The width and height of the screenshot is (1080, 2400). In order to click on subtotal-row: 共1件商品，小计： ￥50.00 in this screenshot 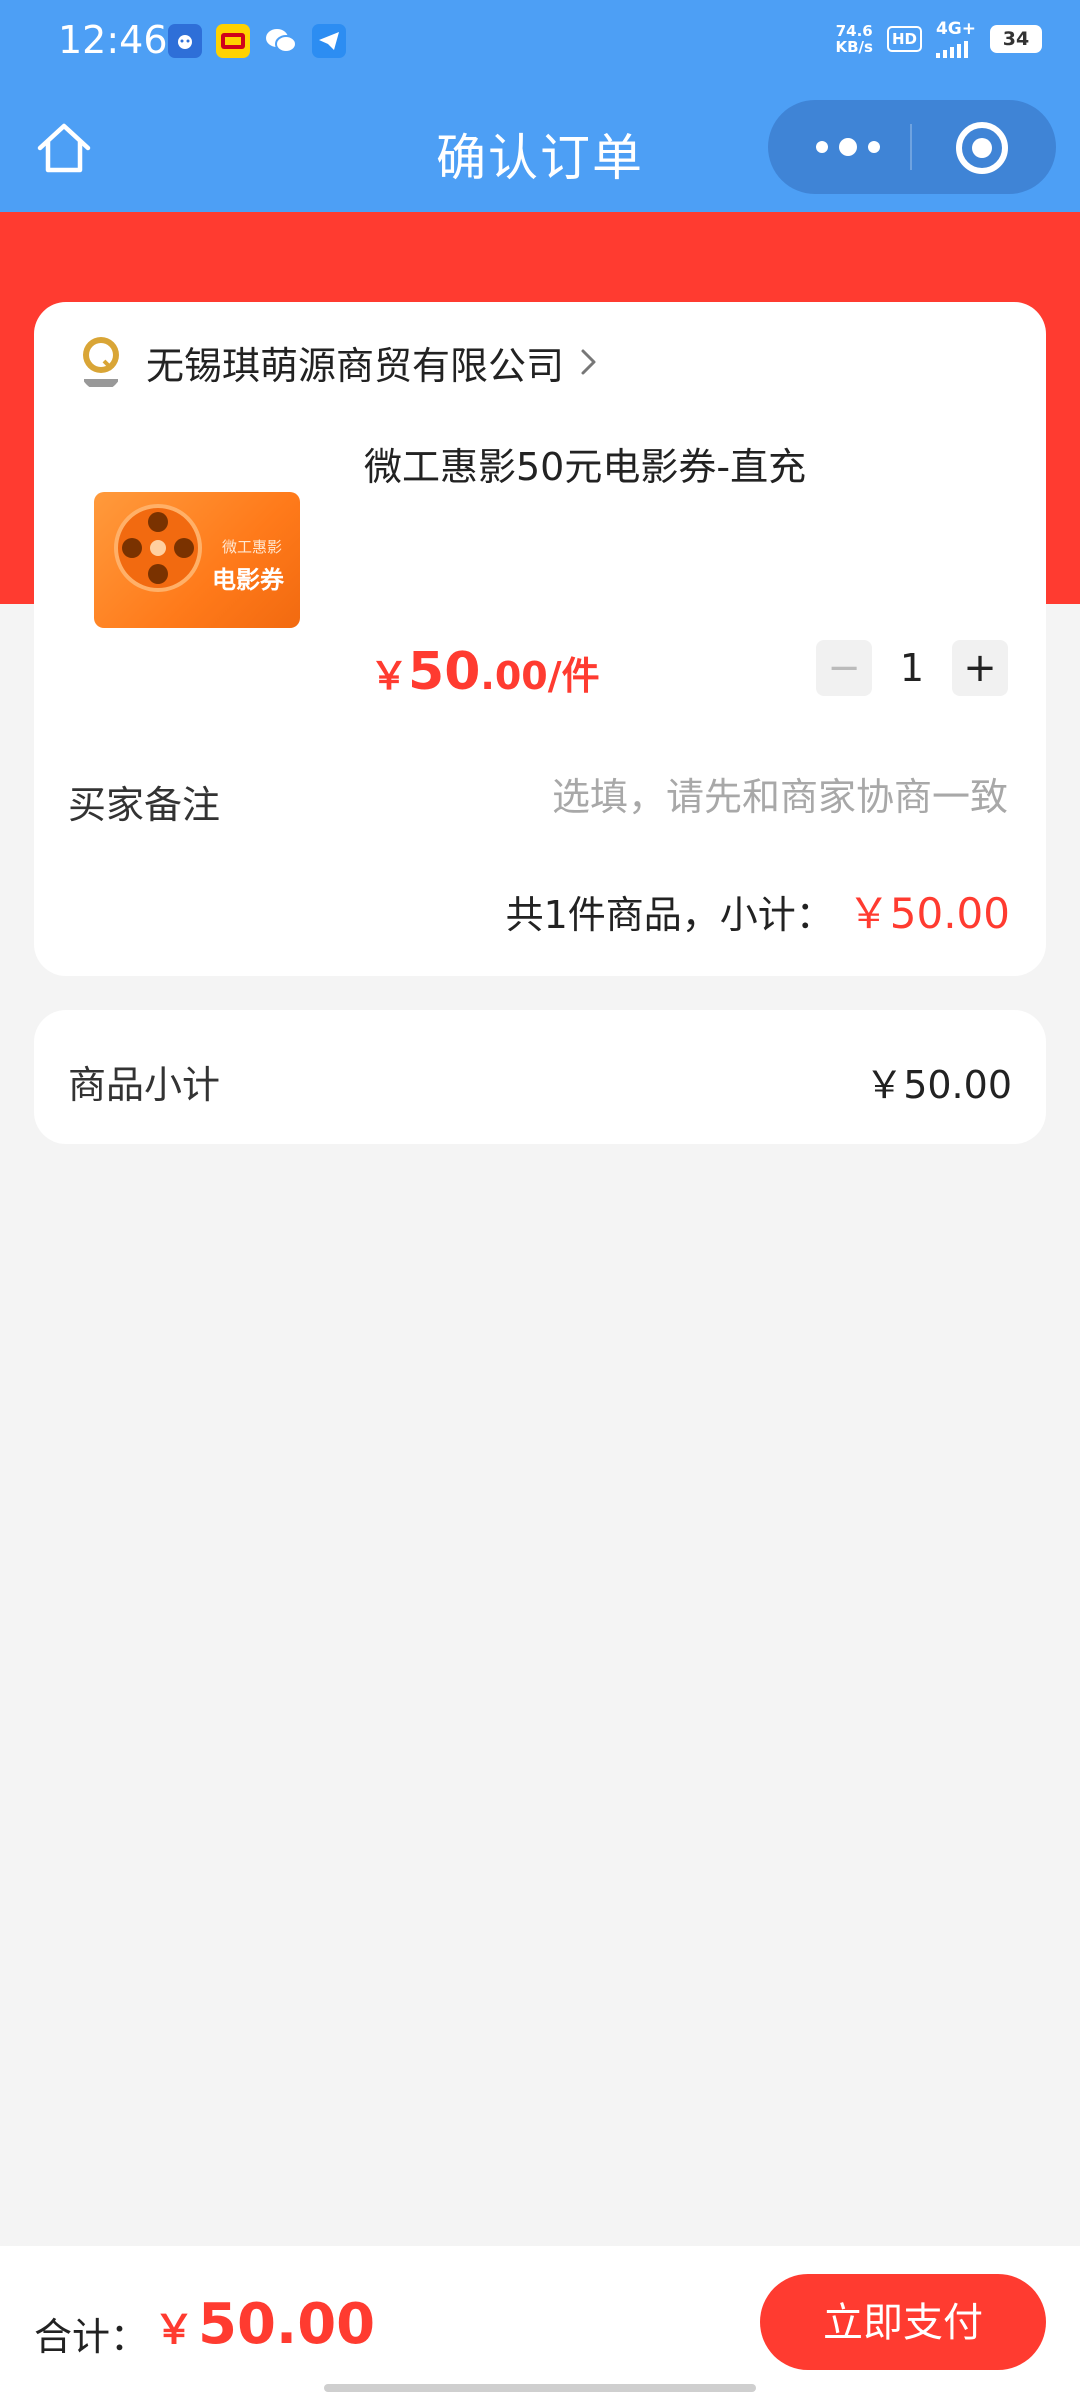, I will do `click(758, 910)`.